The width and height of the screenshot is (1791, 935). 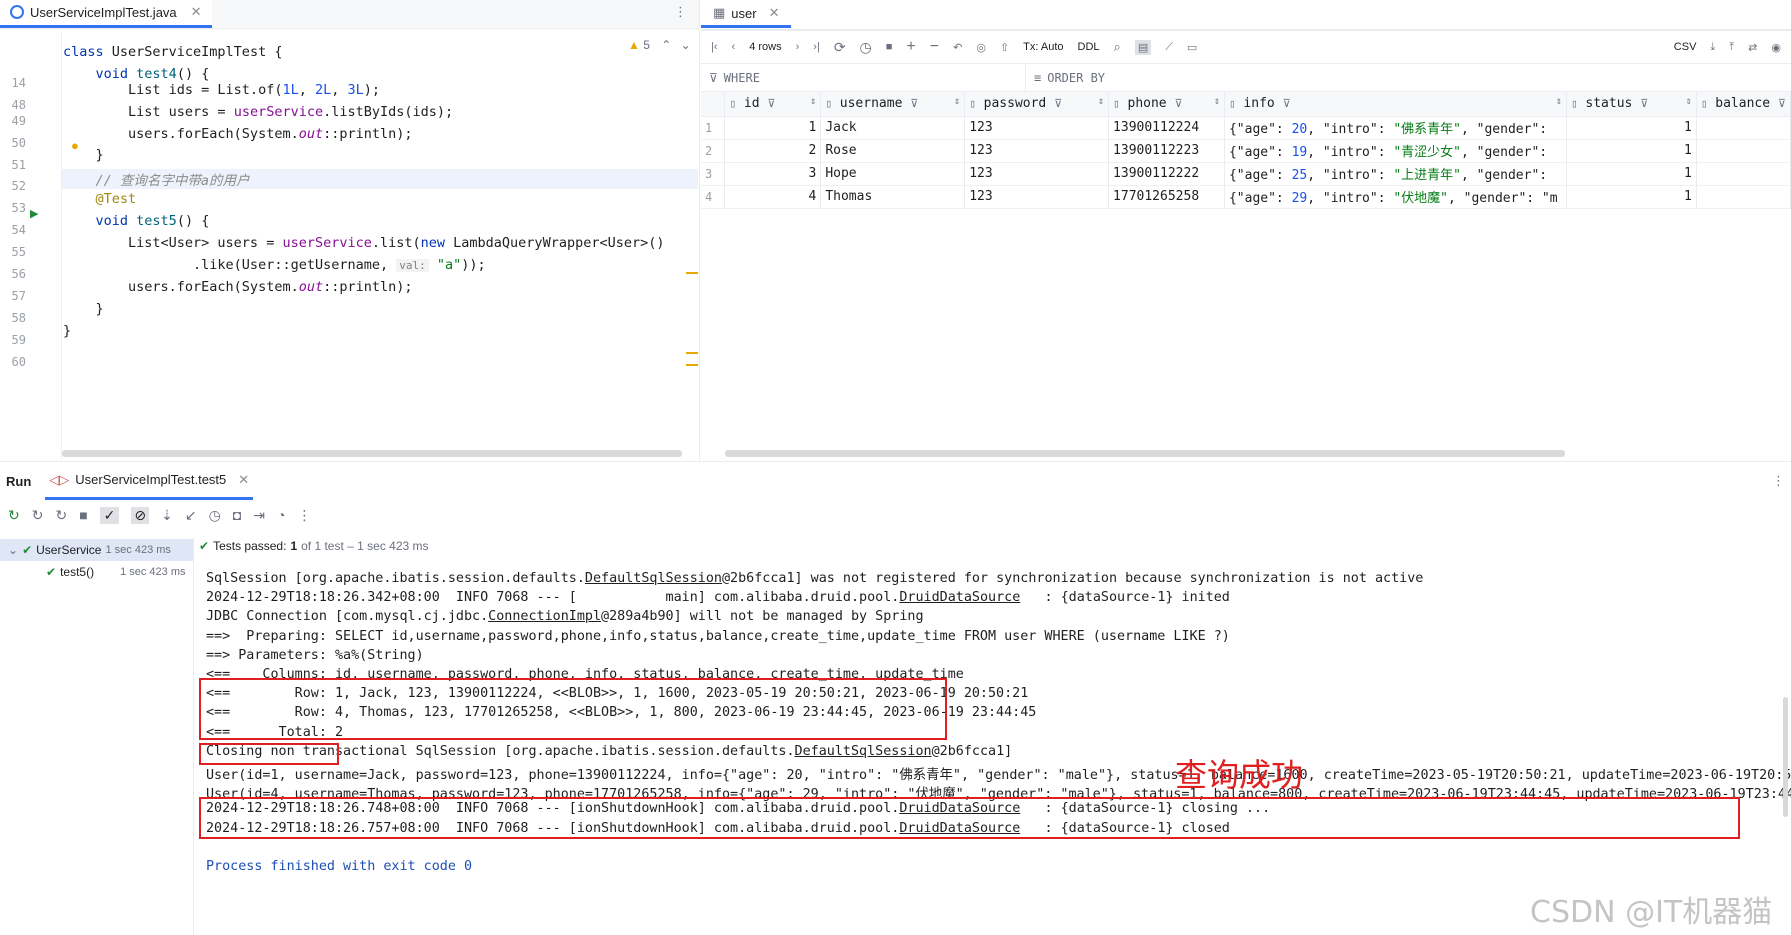 I want to click on code-line: List users = userService.listByIds(ids);, so click(x=258, y=112).